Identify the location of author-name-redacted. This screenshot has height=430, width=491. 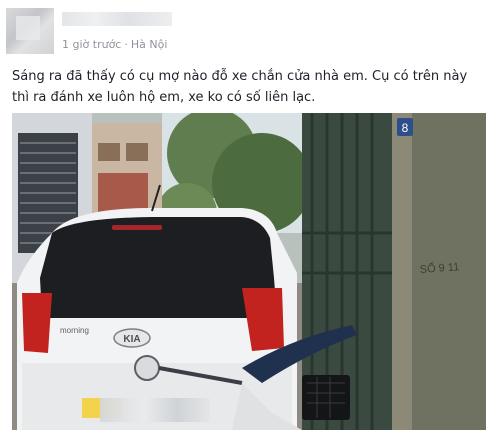
(117, 19).